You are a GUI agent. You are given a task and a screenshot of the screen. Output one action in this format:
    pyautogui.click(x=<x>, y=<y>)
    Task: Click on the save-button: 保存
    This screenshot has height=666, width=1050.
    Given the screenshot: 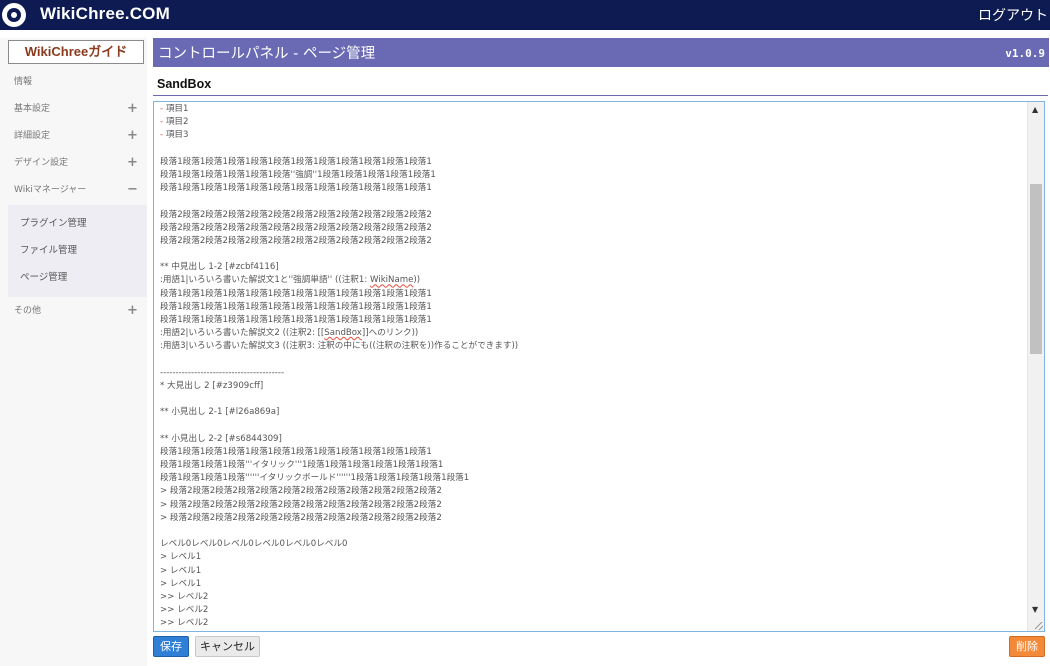 What is the action you would take?
    pyautogui.click(x=171, y=646)
    